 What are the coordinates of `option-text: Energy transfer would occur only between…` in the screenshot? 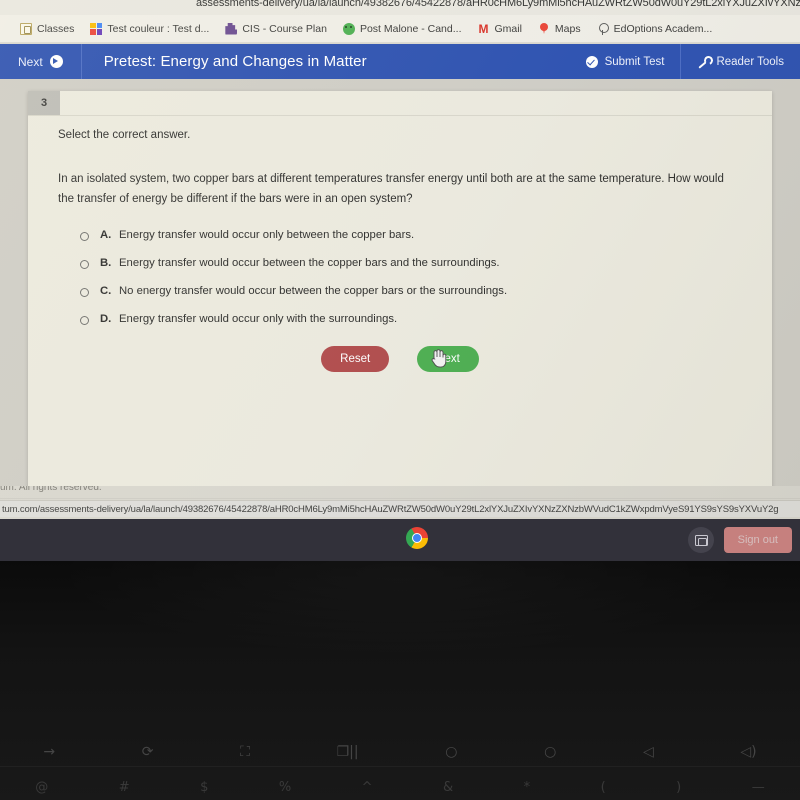 It's located at (267, 235).